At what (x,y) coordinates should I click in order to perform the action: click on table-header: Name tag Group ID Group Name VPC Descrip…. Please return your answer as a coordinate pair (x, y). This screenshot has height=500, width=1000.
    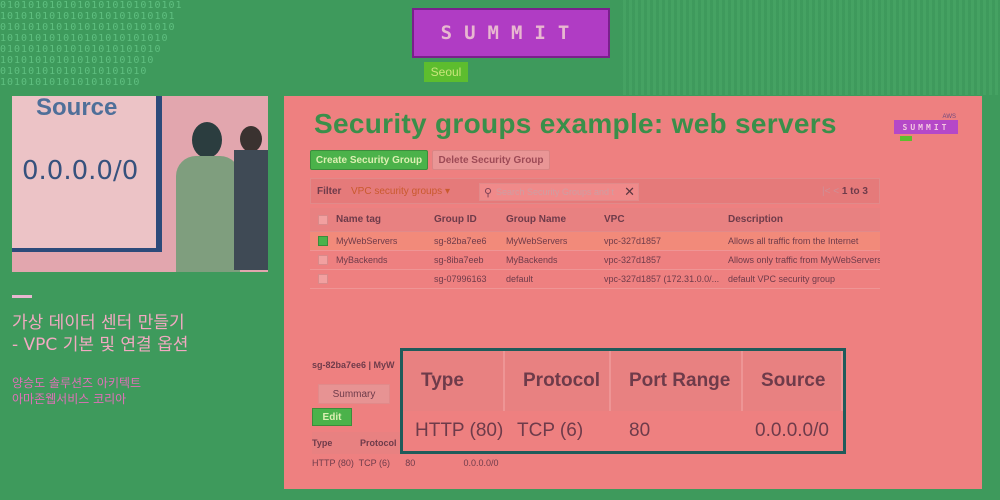
    Looking at the image, I should click on (595, 220).